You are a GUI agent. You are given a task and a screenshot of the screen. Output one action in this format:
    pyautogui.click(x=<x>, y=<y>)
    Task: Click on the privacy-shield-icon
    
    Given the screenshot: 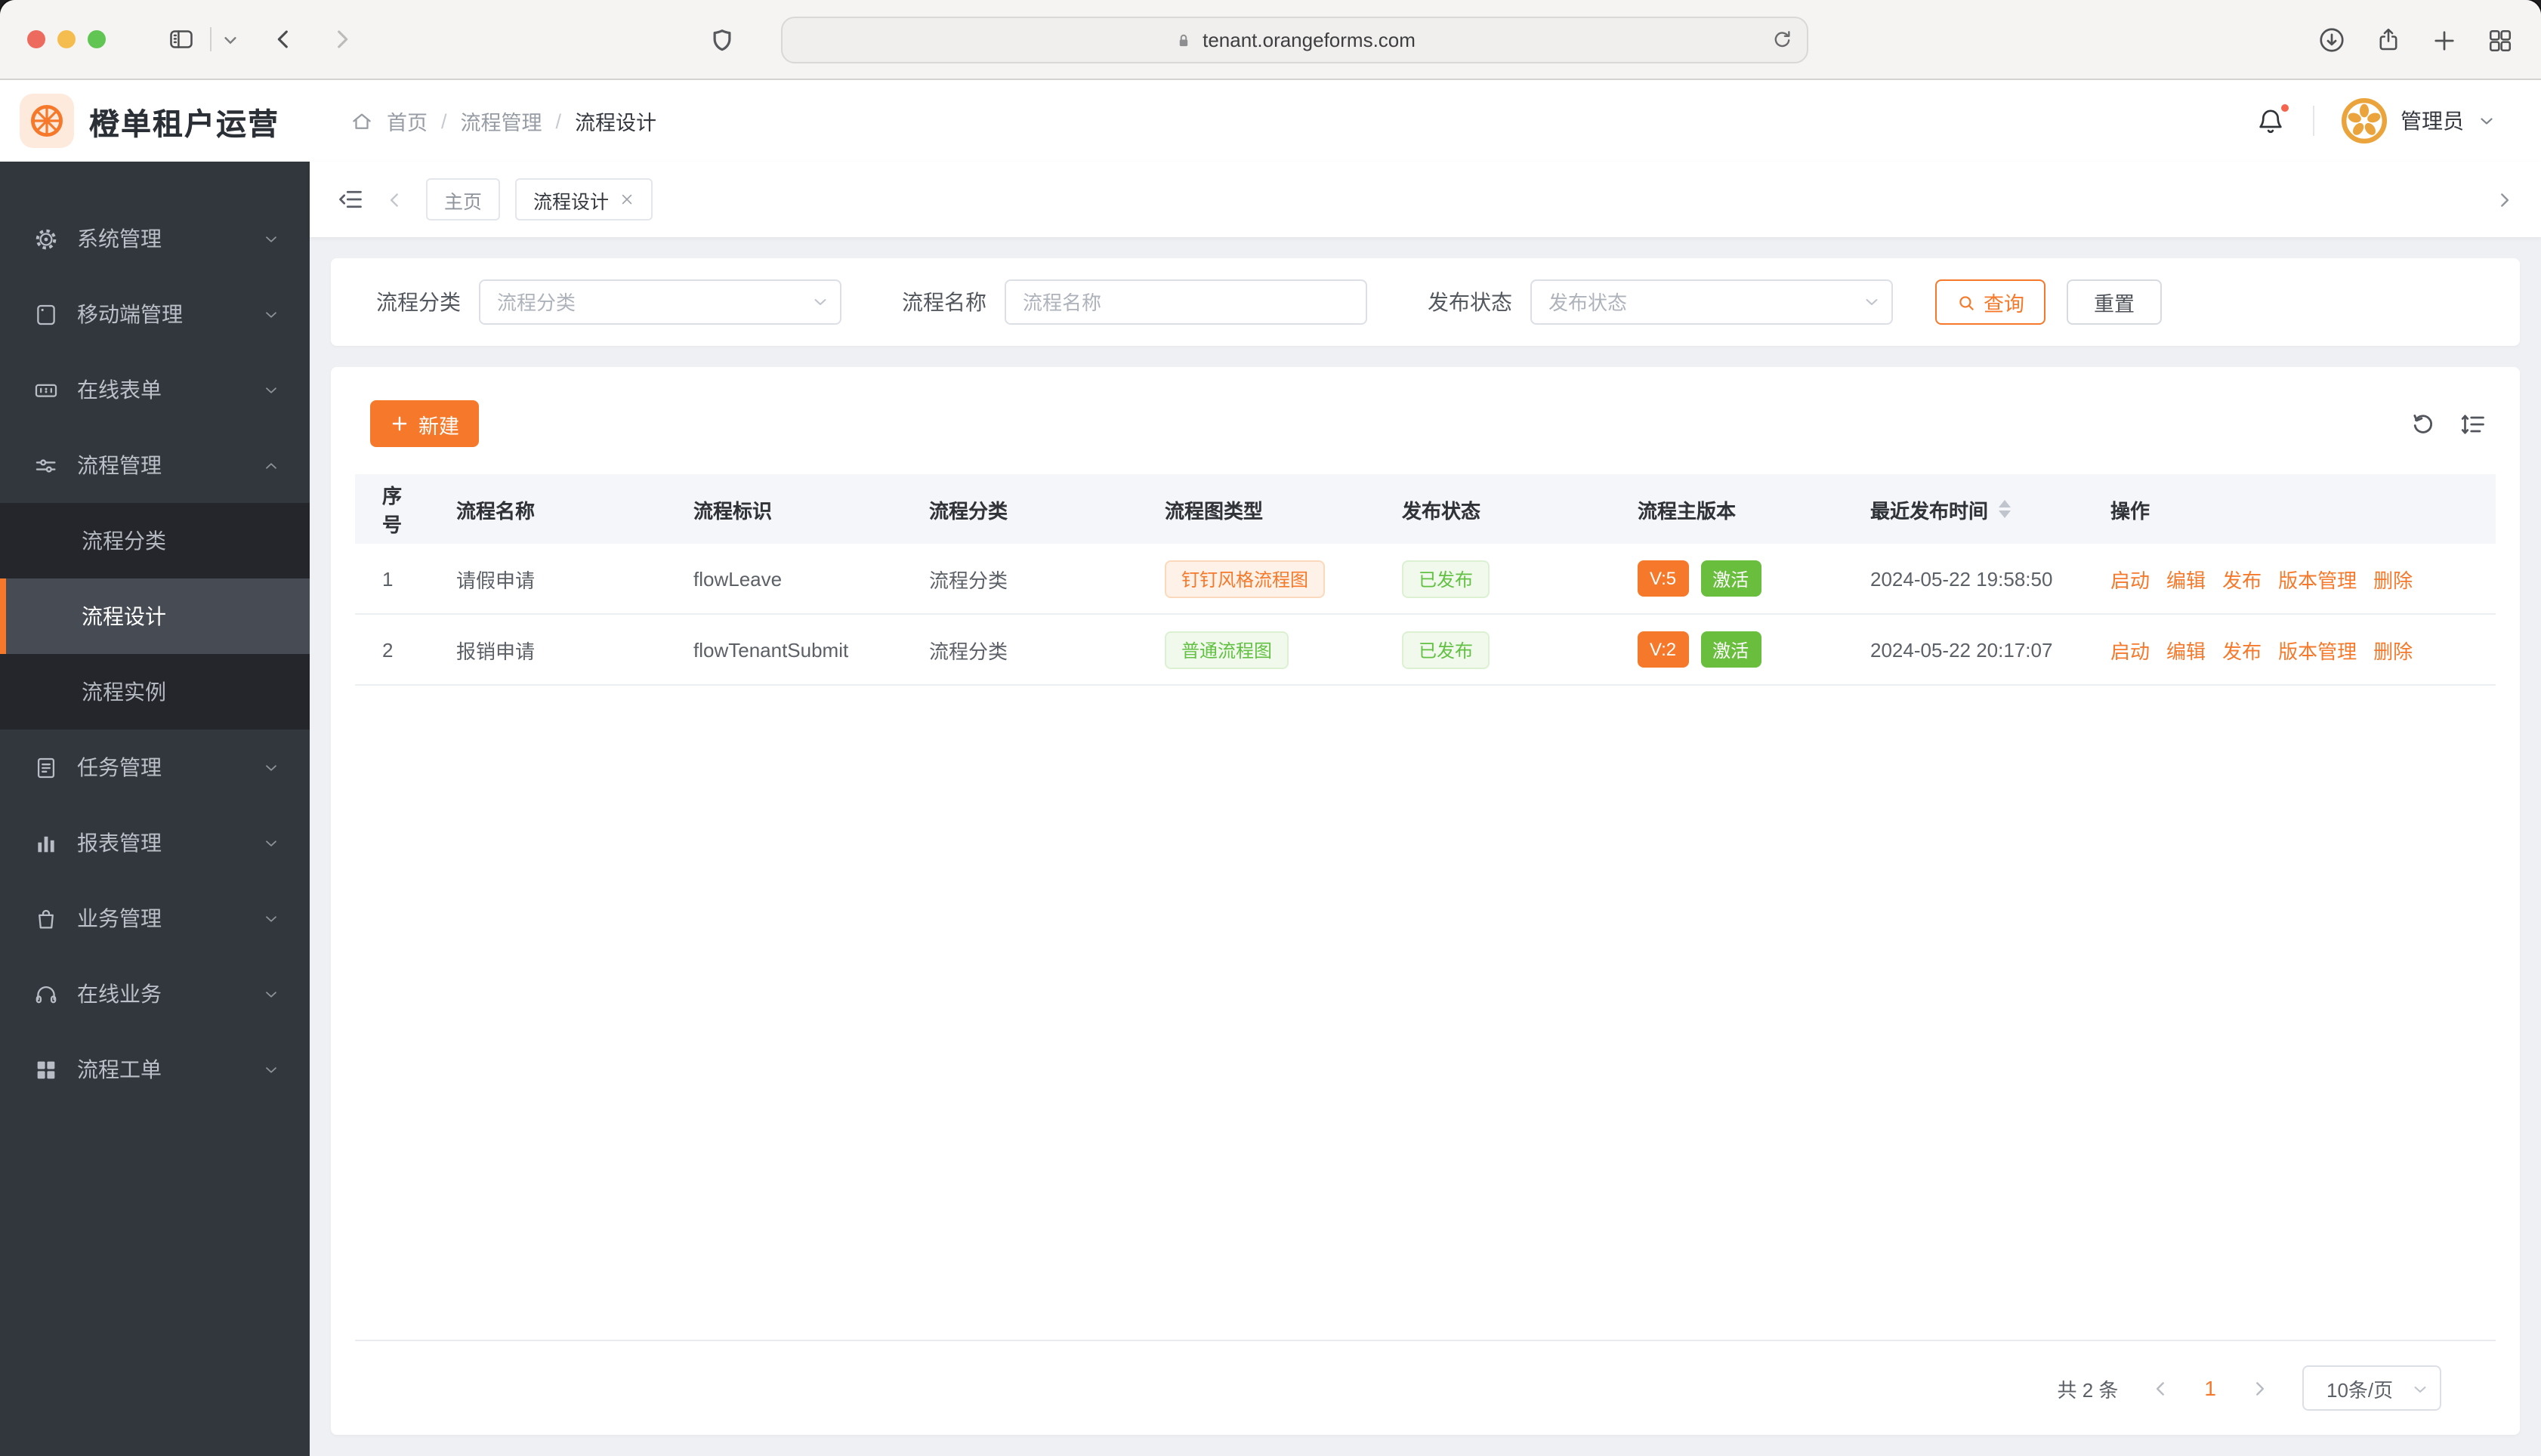 What is the action you would take?
    pyautogui.click(x=722, y=40)
    